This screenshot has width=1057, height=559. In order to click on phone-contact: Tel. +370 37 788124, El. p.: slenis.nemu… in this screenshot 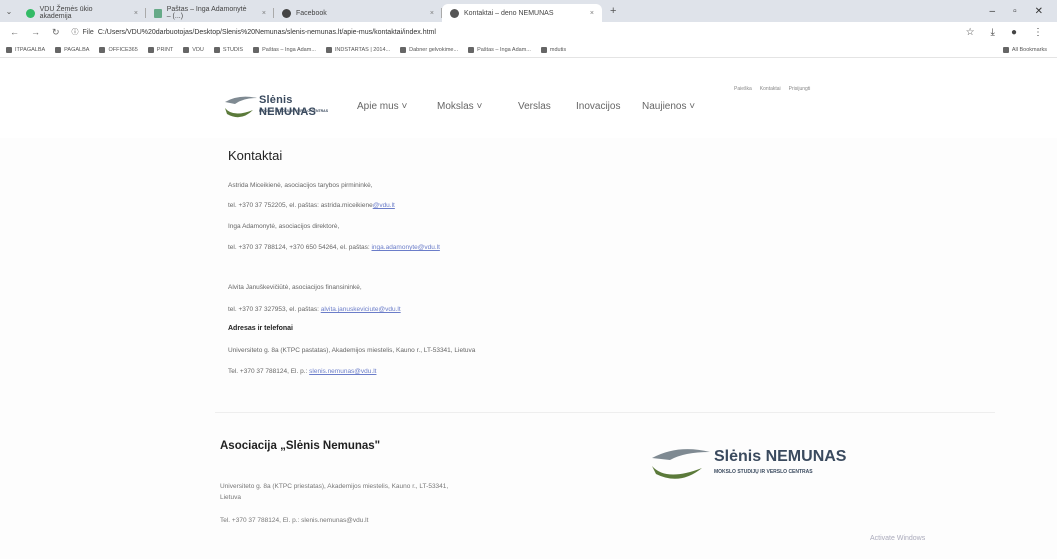, I will do `click(302, 371)`.